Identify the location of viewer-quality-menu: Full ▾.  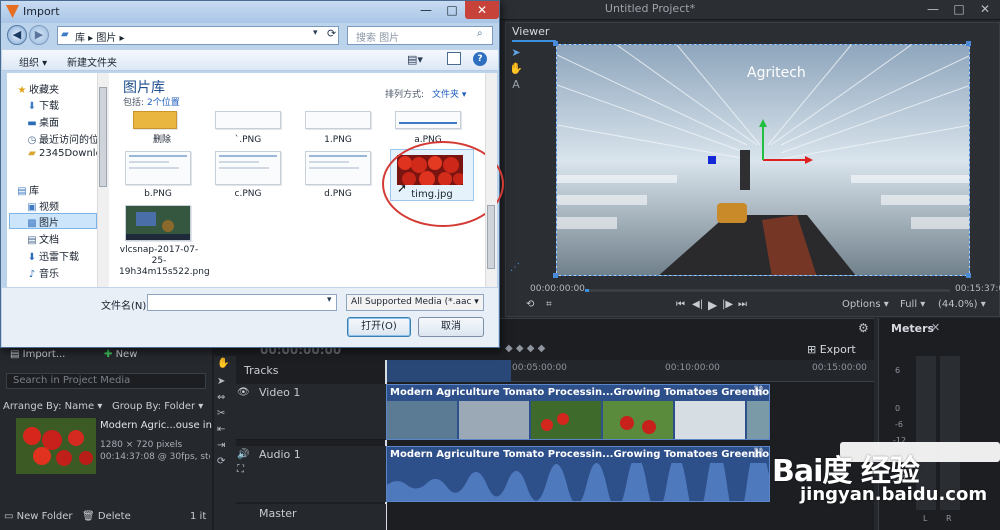
(912, 304).